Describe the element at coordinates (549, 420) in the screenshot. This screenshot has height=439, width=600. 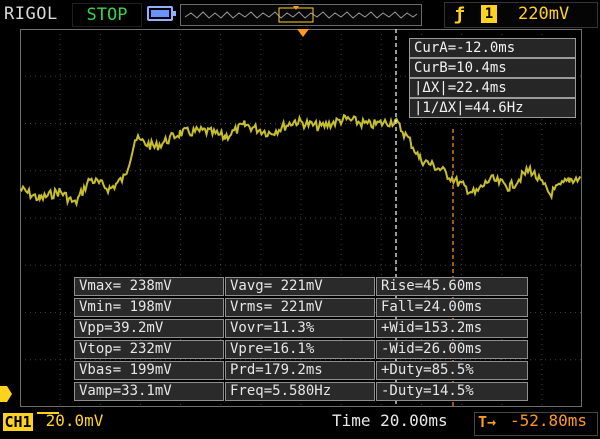
I see `trigger-position-value: -52.80ms` at that location.